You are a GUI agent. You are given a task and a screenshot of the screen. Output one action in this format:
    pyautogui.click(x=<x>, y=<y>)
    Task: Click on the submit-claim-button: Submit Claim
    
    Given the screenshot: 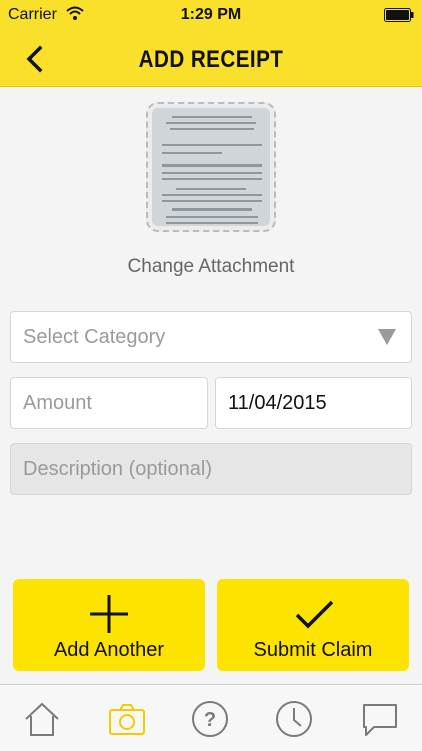 What is the action you would take?
    pyautogui.click(x=313, y=625)
    